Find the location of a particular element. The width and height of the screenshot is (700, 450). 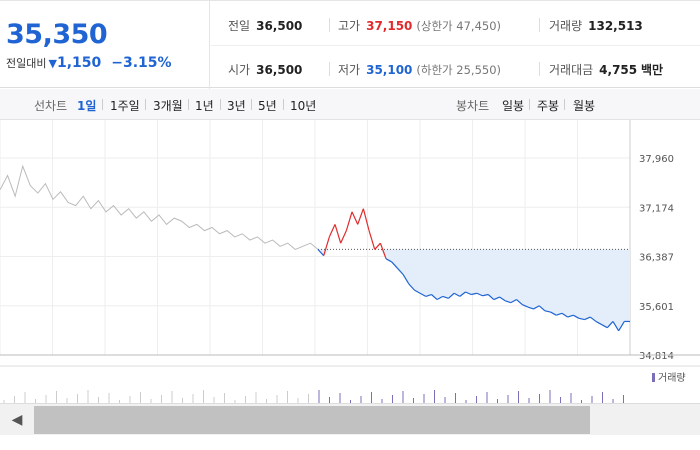

stat-amount: 거래대금 4,755 백만 is located at coordinates (606, 69).